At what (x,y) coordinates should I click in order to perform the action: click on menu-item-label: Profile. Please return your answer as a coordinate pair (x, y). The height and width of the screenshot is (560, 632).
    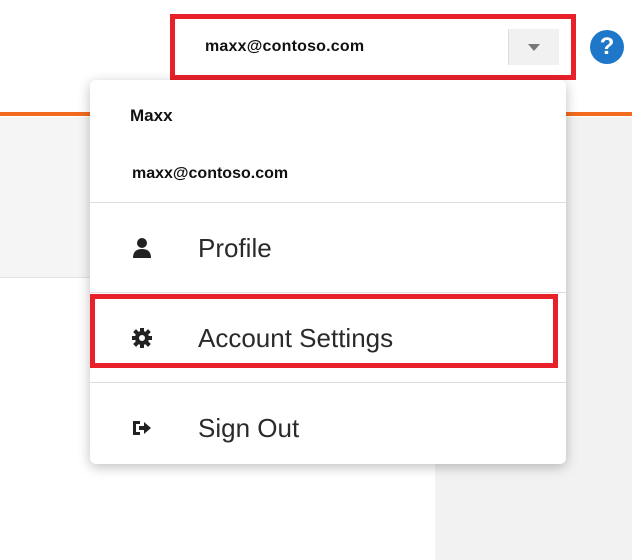
    Looking at the image, I should click on (235, 247).